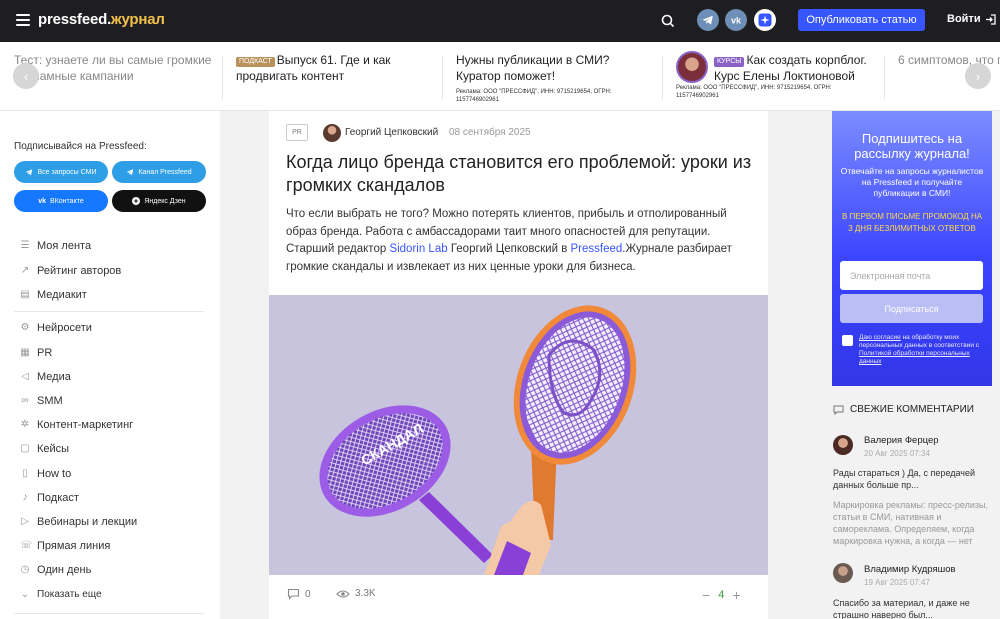 Image resolution: width=1000 pixels, height=619 pixels. I want to click on recent-comments-heading: СВЕЖИЕ КОММЕНТАРИИ, so click(903, 409).